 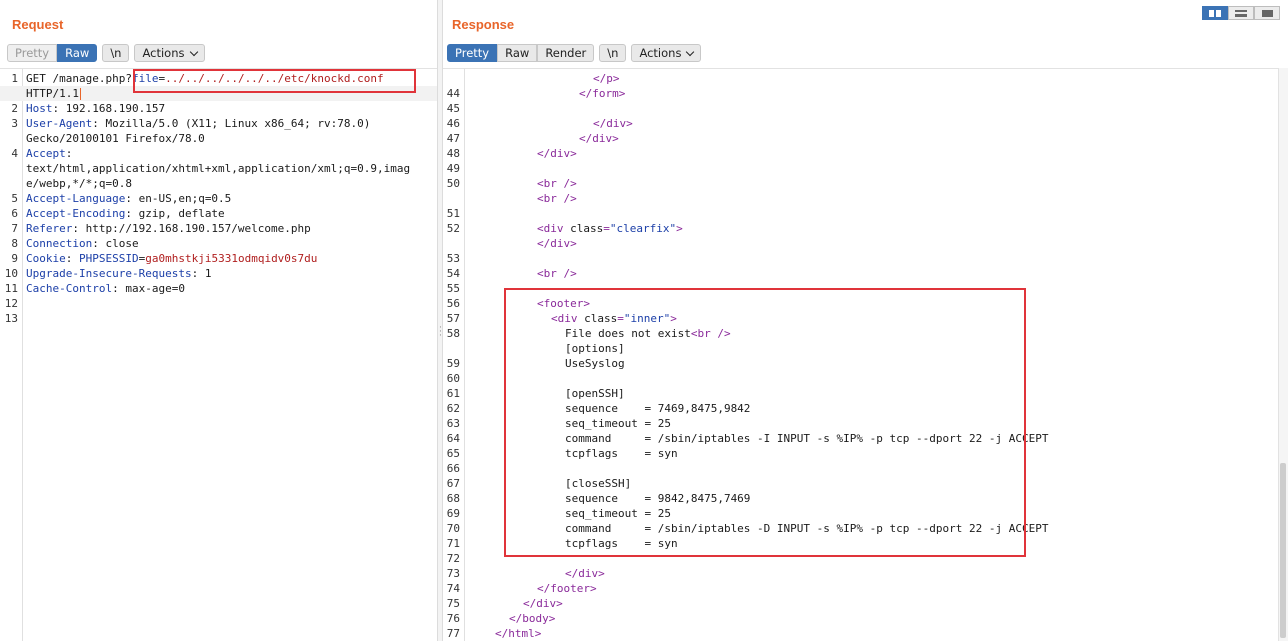 What do you see at coordinates (595, 363) in the screenshot?
I see `line-content: UseSyslog` at bounding box center [595, 363].